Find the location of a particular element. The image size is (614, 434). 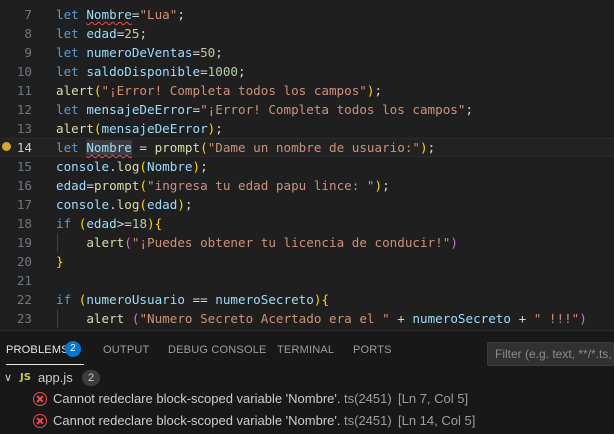

line-number: 10 is located at coordinates (24, 71).